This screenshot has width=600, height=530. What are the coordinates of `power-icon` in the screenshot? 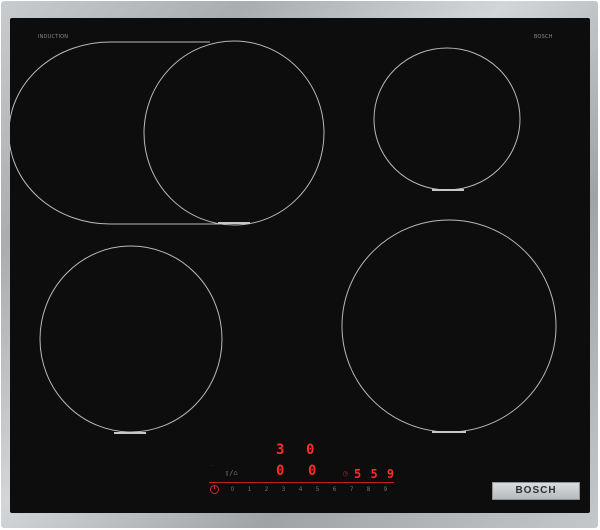 It's located at (214, 489).